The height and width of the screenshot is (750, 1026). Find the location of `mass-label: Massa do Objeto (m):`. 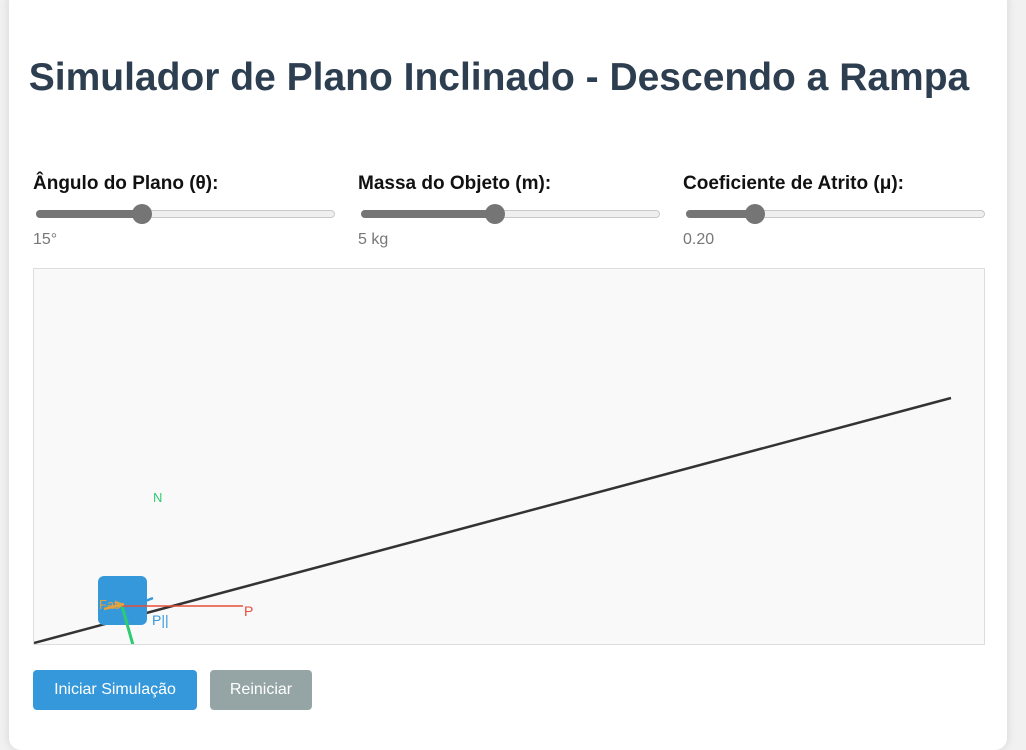

mass-label: Massa do Objeto (m): is located at coordinates (455, 183).